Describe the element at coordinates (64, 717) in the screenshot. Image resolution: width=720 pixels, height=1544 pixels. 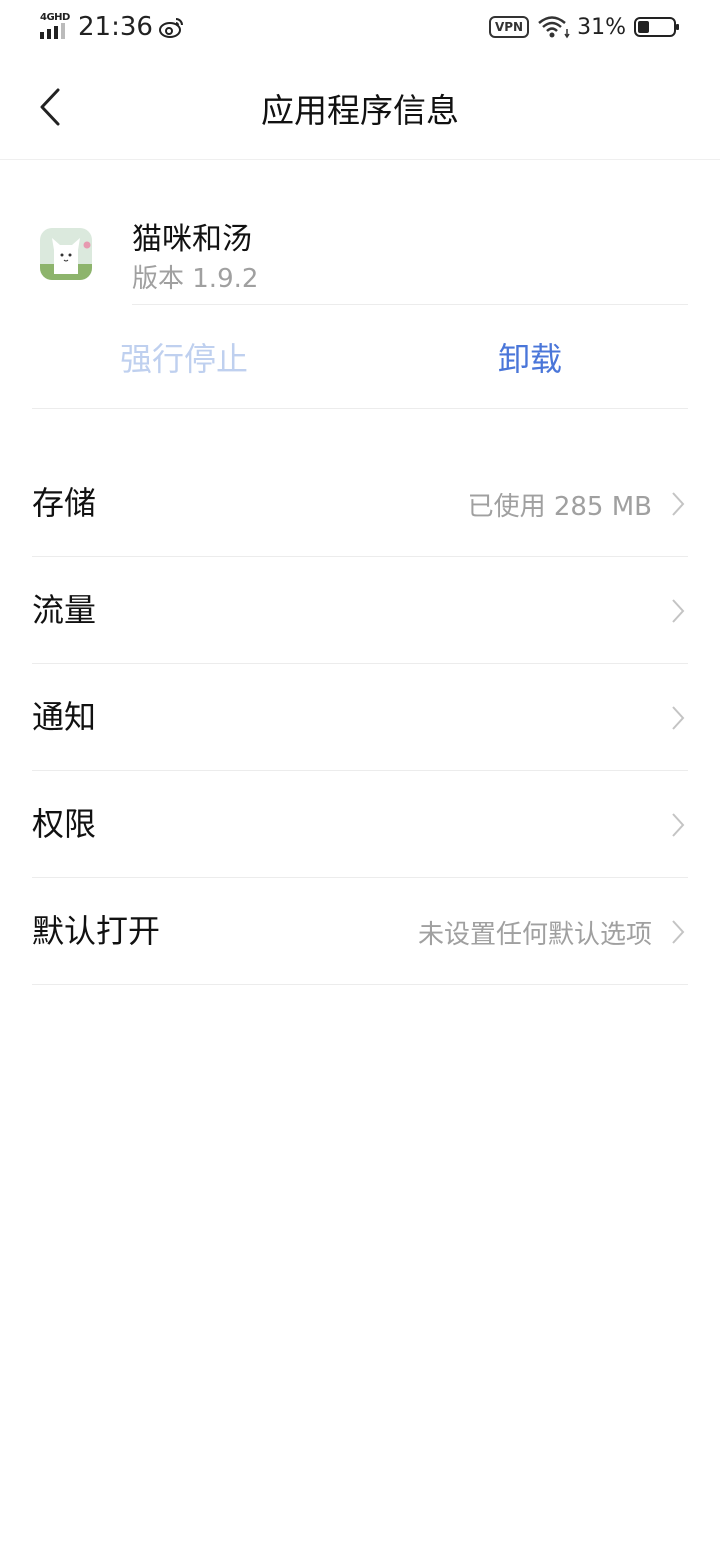
I see `row-label: 通知` at that location.